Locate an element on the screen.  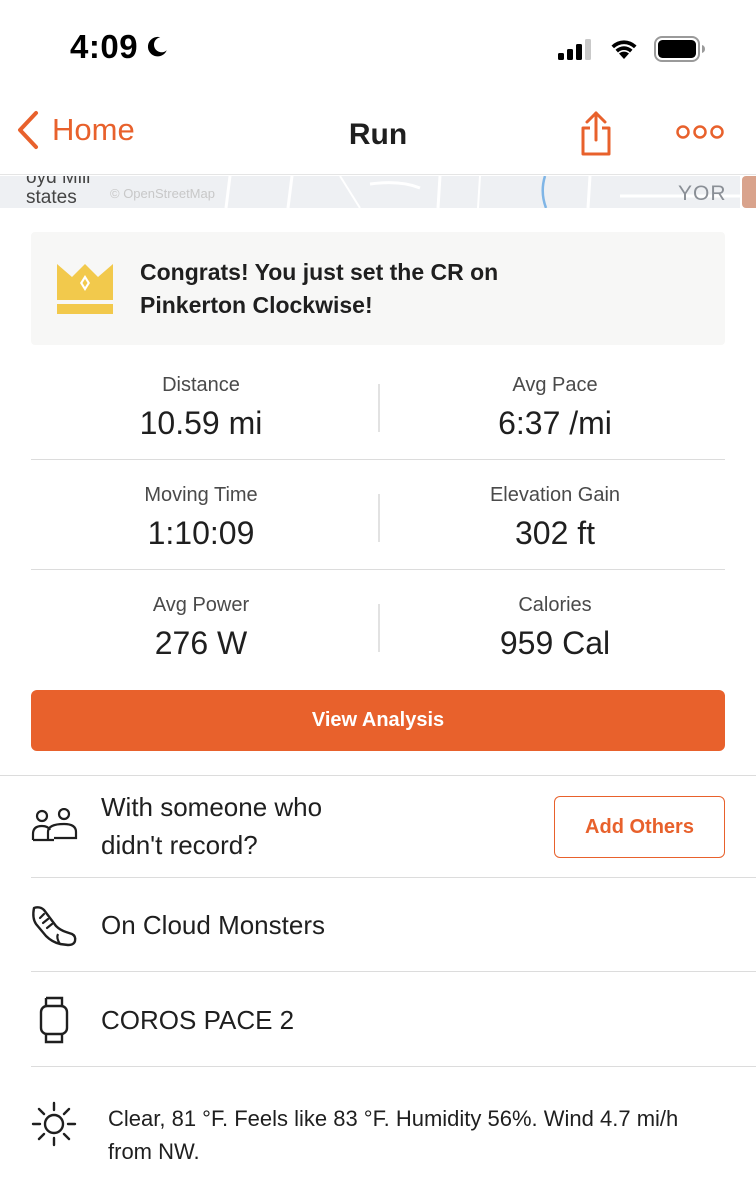
stat-avg-pace: Avg Pace 6:37 /mi is located at coordinates (555, 408).